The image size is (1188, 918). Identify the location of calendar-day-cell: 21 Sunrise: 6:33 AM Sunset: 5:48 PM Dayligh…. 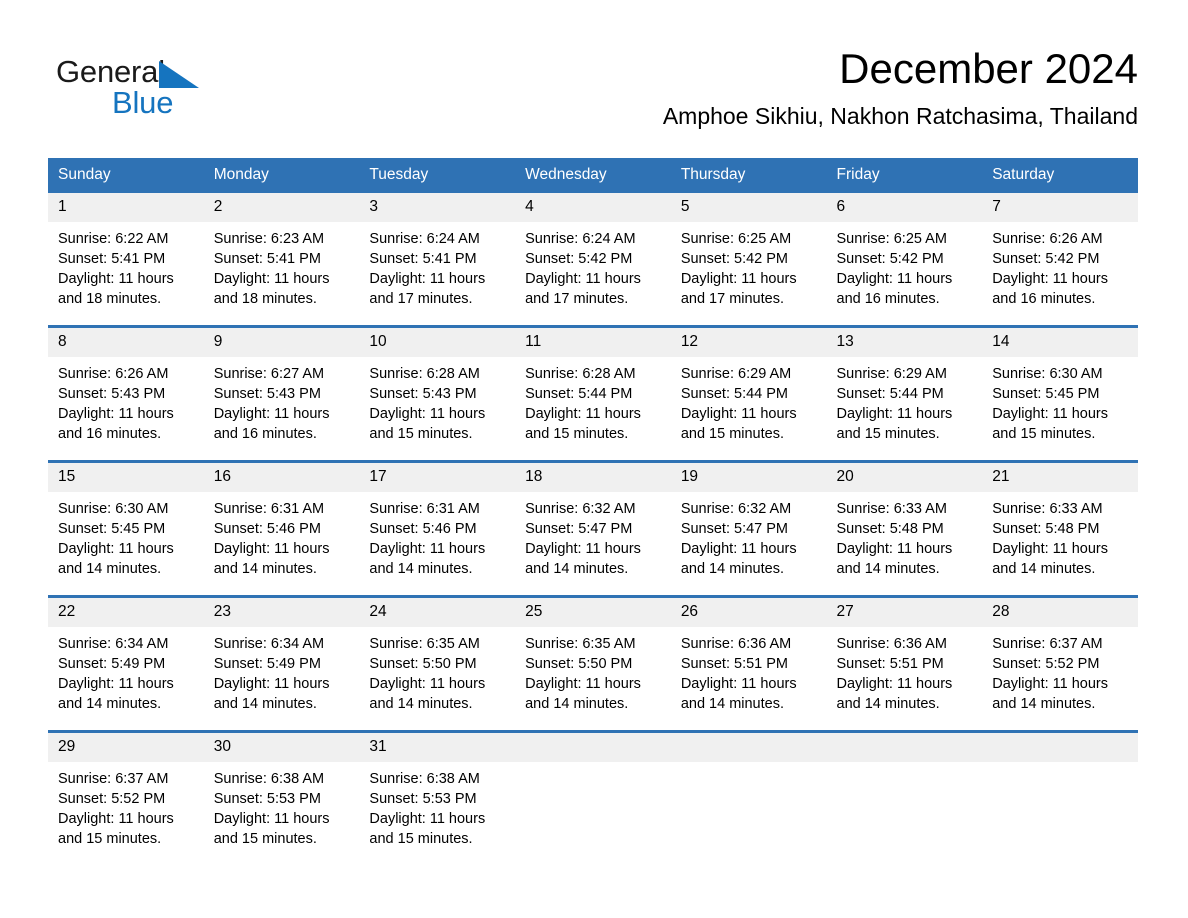
(1060, 528).